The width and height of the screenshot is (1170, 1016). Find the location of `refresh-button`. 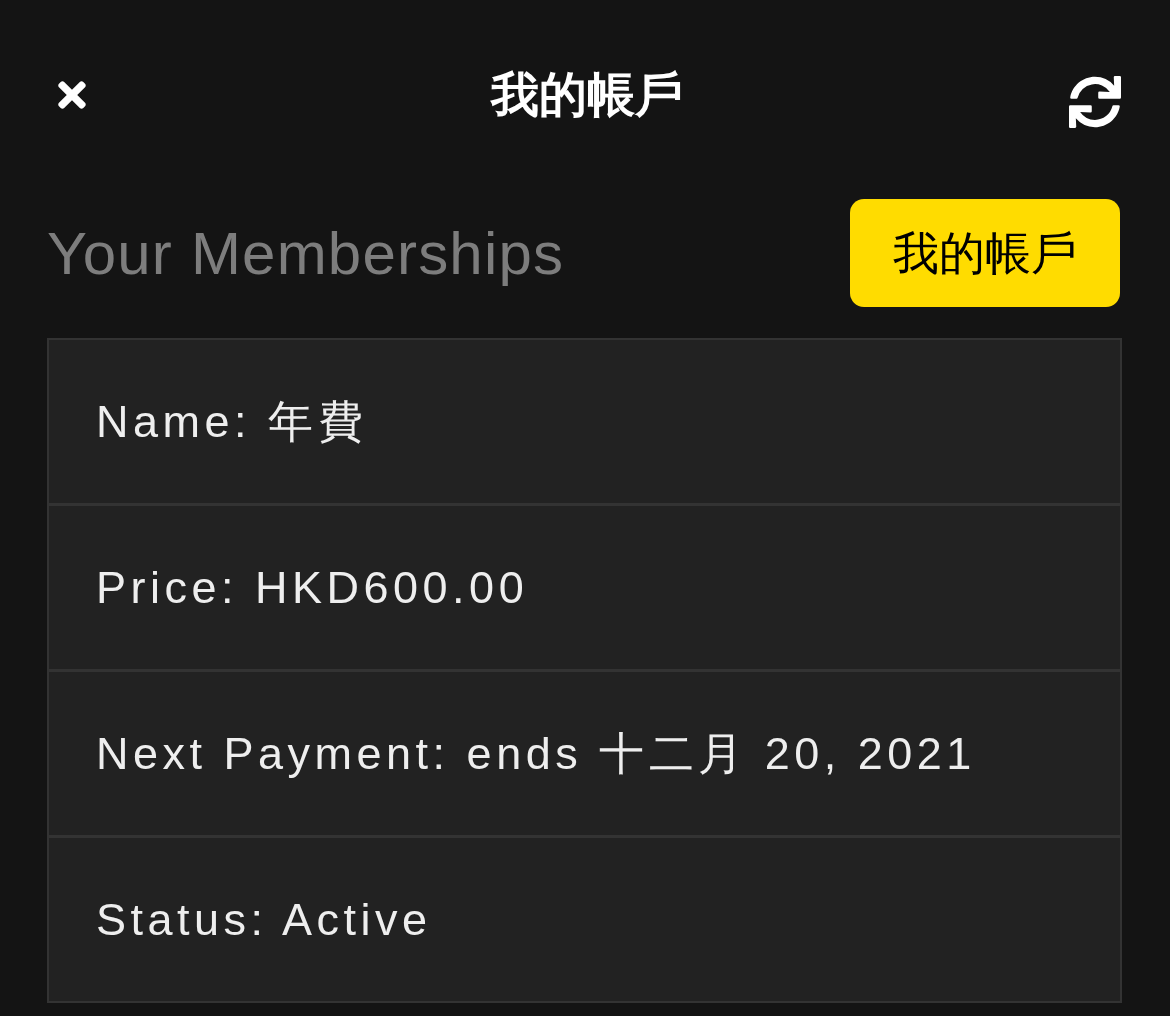

refresh-button is located at coordinates (1095, 102).